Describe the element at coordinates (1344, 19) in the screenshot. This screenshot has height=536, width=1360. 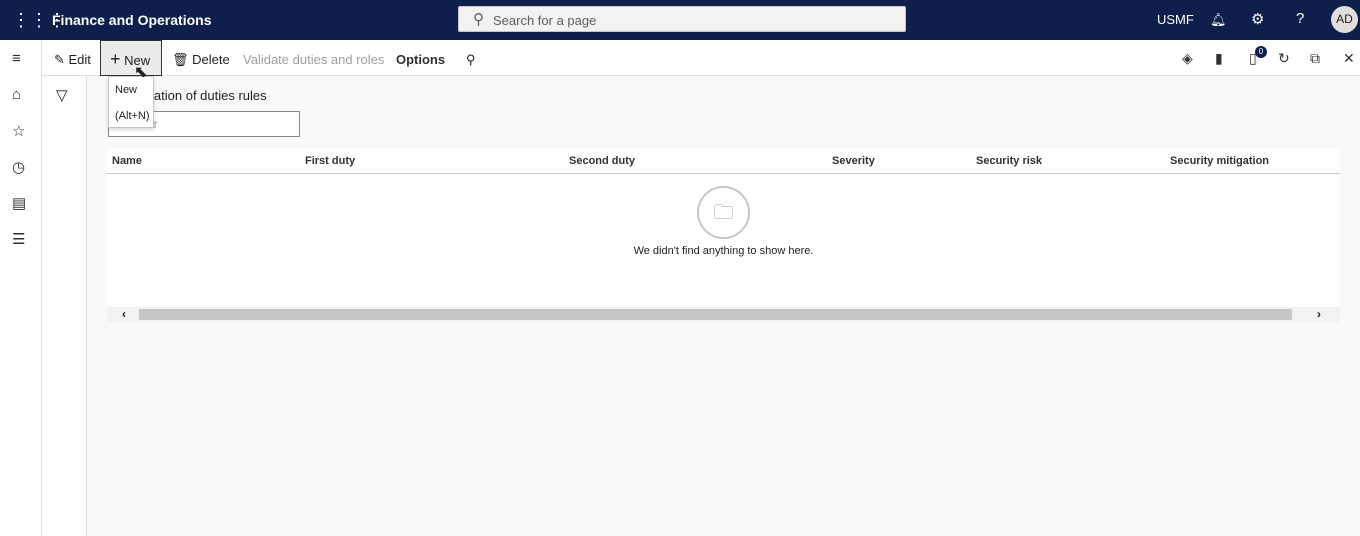
I see `avatar: AD` at that location.